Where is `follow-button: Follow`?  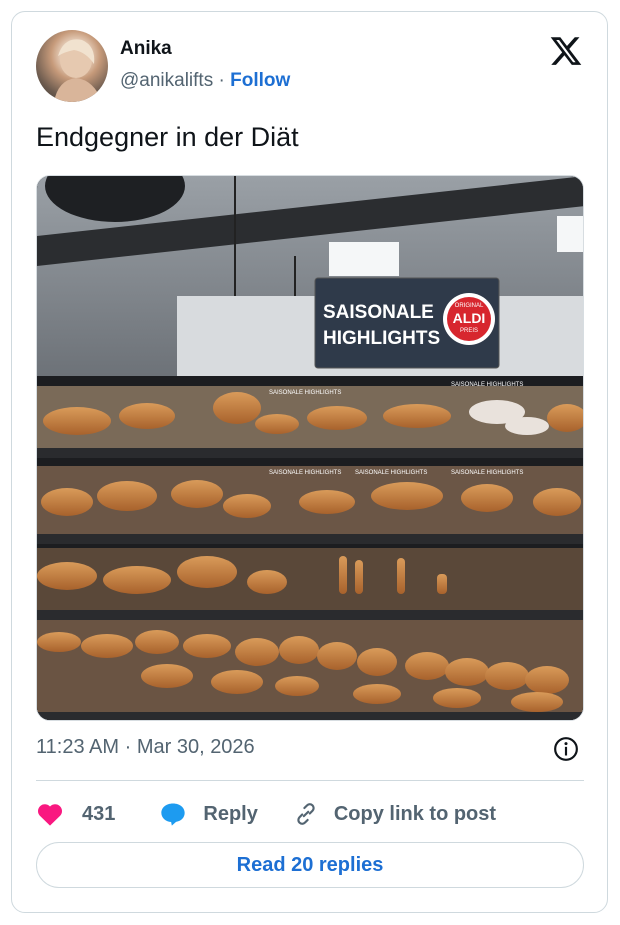 follow-button: Follow is located at coordinates (260, 80).